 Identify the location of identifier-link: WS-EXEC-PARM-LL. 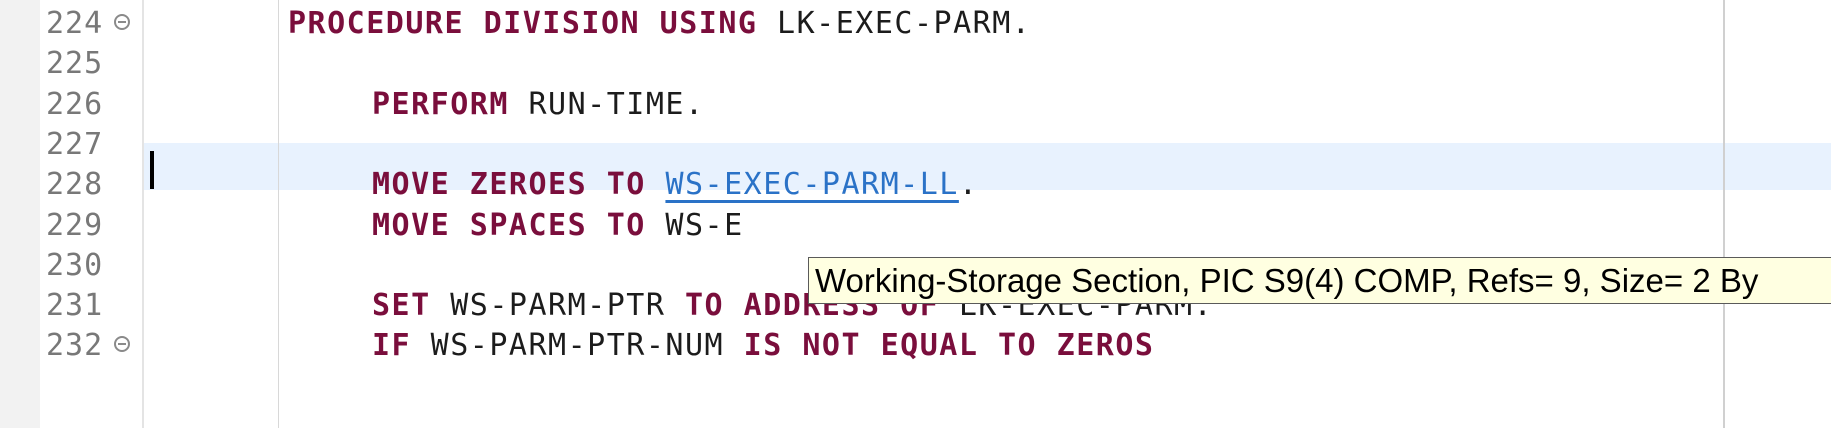
(811, 184).